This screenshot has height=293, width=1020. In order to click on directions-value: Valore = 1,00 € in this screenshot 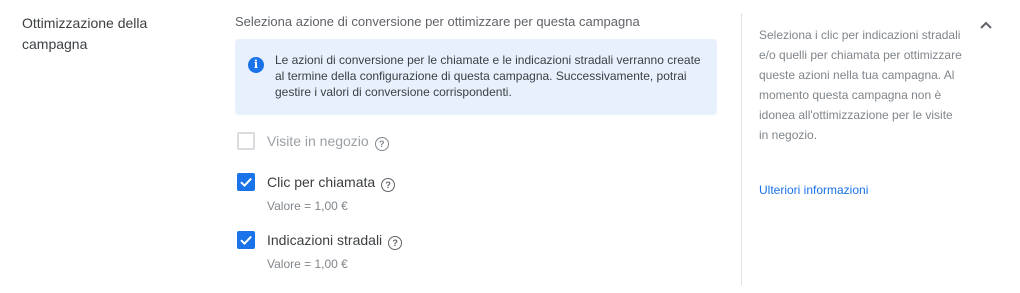, I will do `click(307, 264)`.